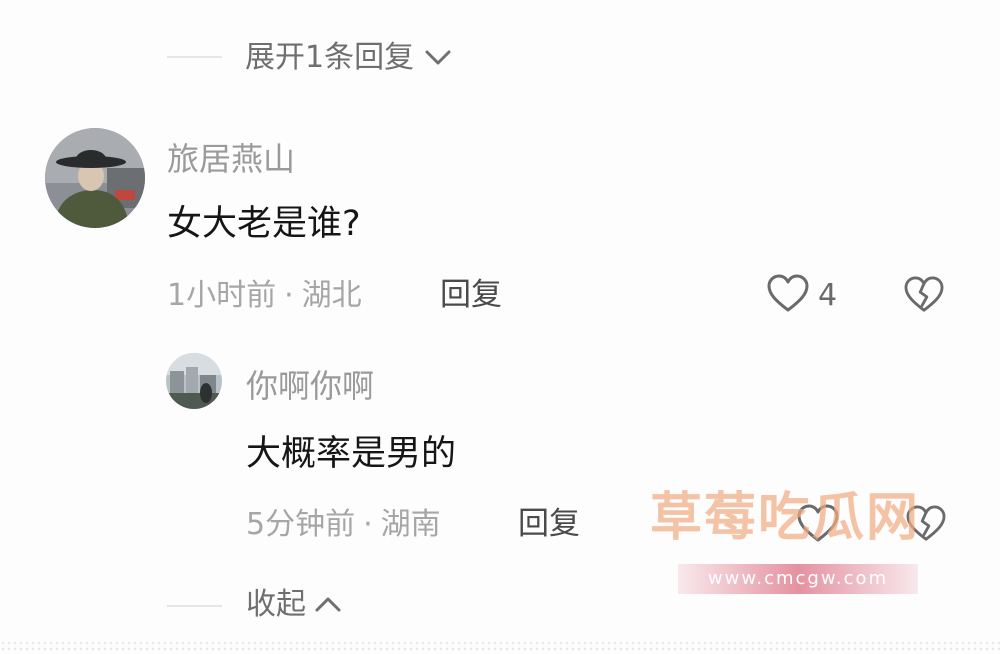 This screenshot has width=1000, height=654. Describe the element at coordinates (330, 57) in the screenshot. I see `expand-replies-label: 展开1条回复` at that location.